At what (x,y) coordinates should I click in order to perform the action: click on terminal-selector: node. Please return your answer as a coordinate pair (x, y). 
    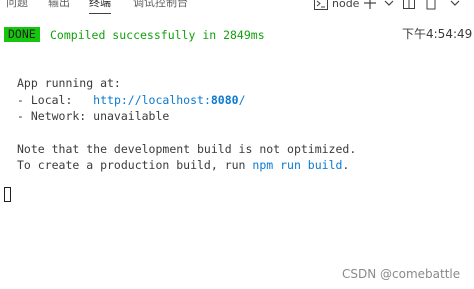
    Looking at the image, I should click on (345, 5).